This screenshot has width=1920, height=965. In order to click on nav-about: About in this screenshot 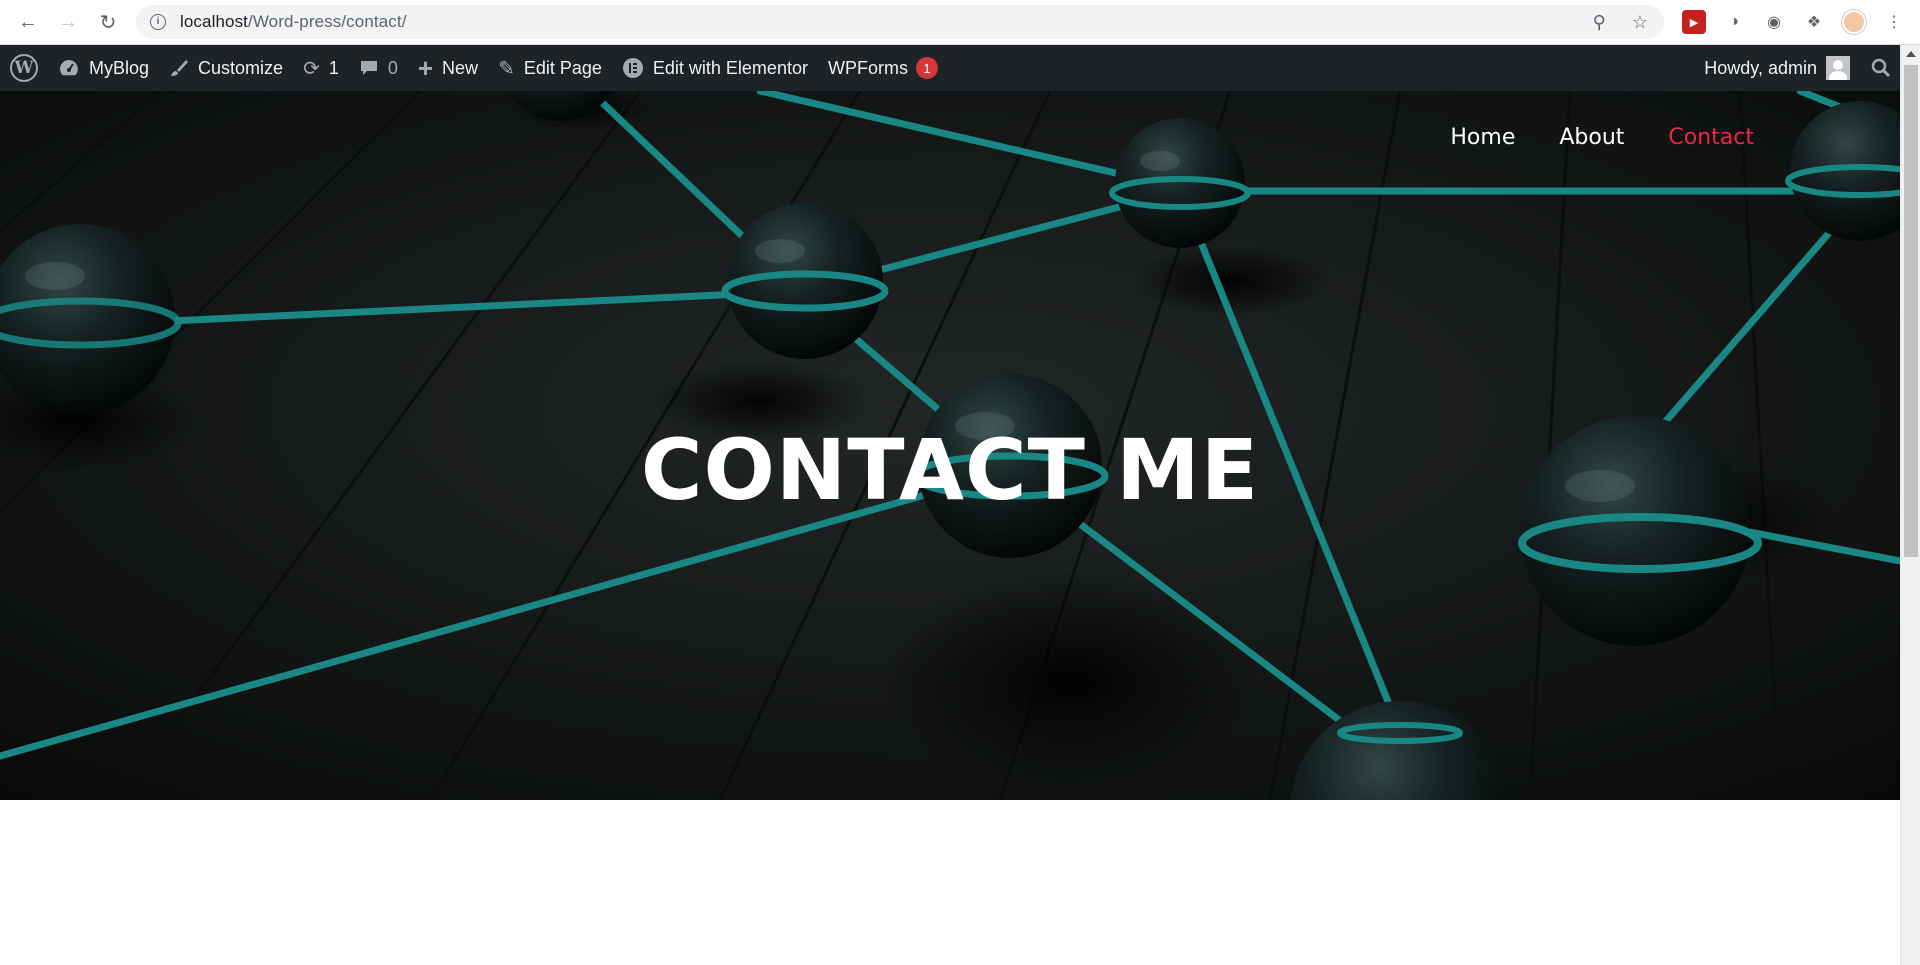, I will do `click(1591, 137)`.